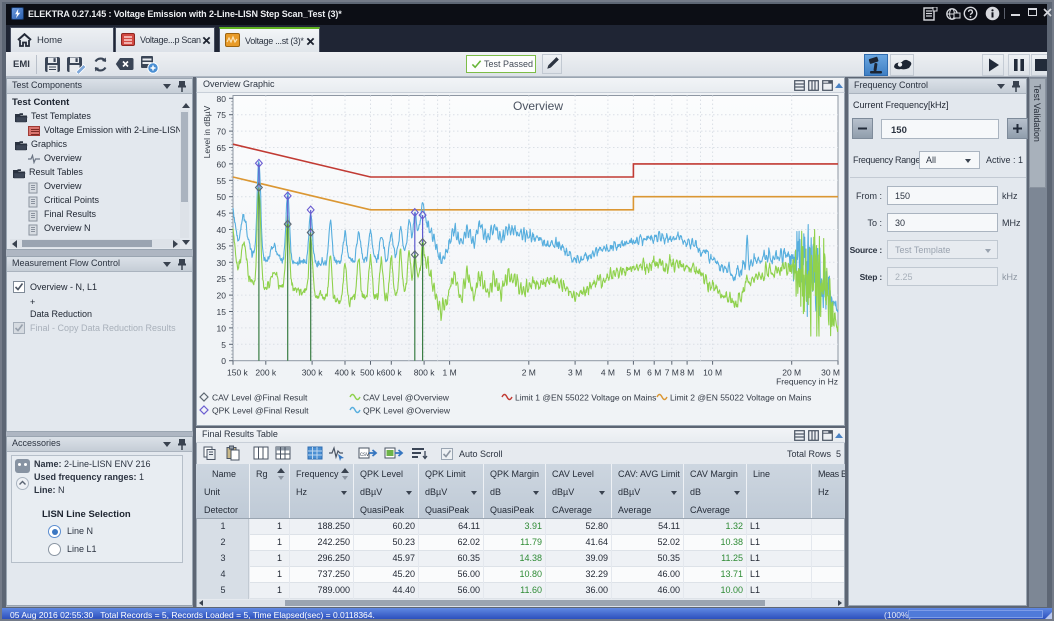 The image size is (1054, 621). I want to click on svg-text: Level in dBµV, so click(207, 131).